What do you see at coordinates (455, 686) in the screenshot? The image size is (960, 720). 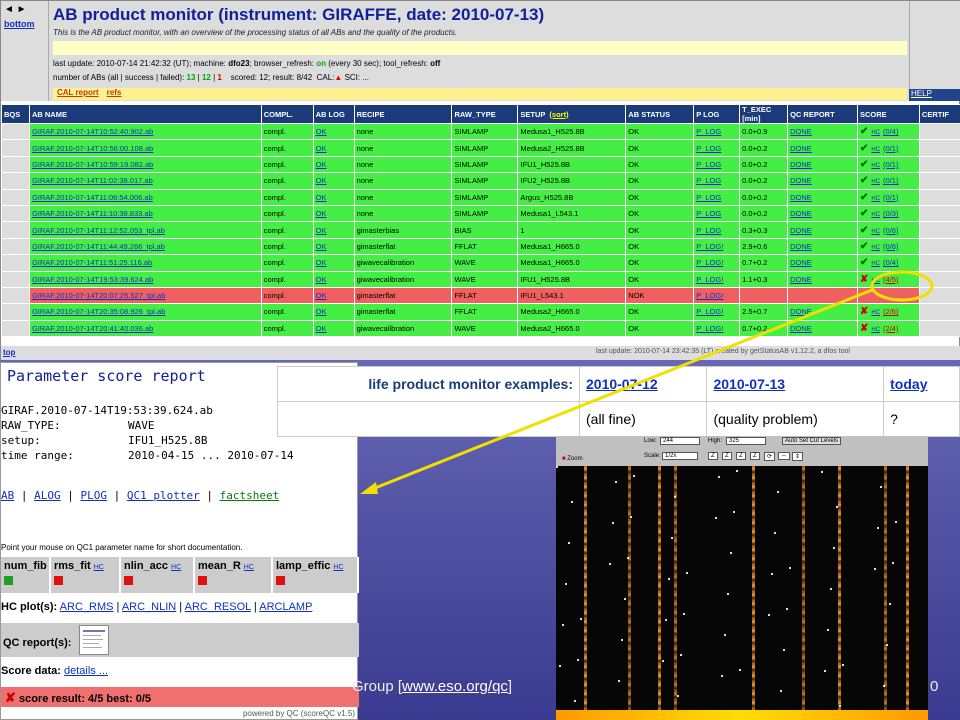 I see `footer-link: www.eso.org/qc` at bounding box center [455, 686].